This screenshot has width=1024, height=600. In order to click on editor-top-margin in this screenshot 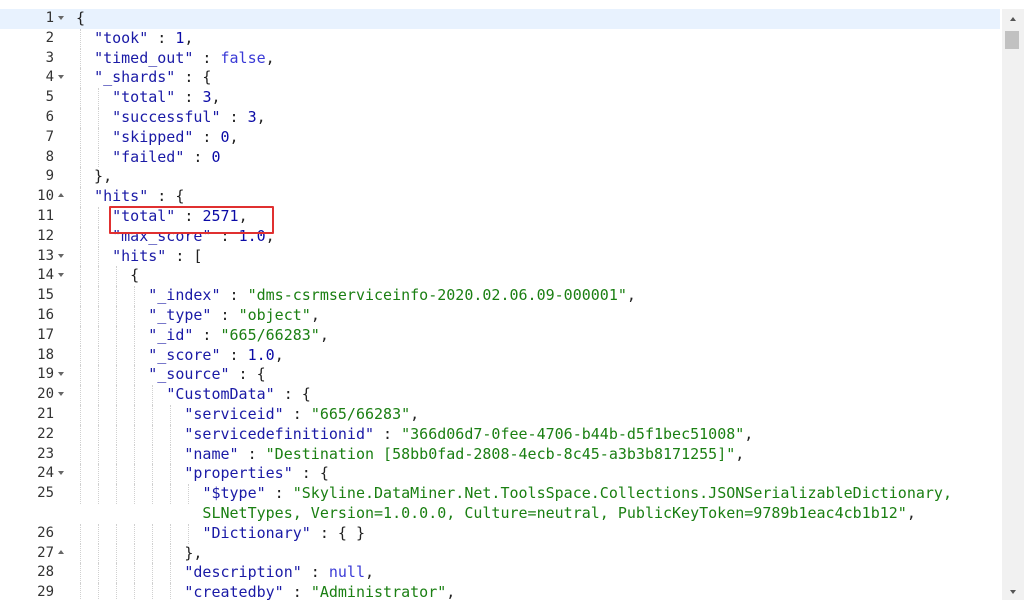, I will do `click(512, 4)`.